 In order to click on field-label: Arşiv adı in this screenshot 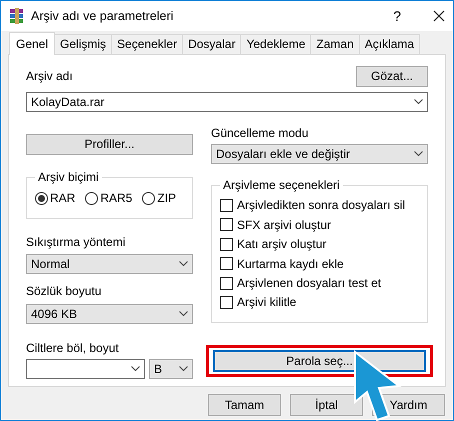, I will do `click(49, 75)`.